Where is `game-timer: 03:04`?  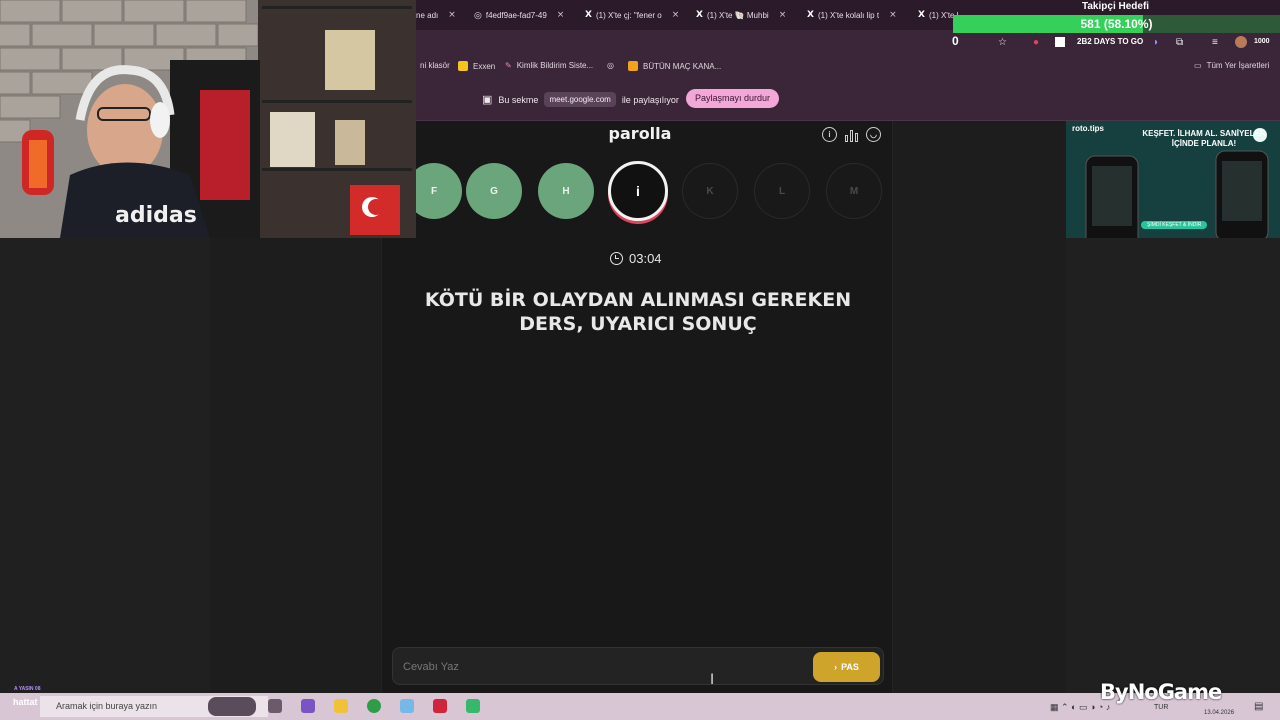
game-timer: 03:04 is located at coordinates (636, 258).